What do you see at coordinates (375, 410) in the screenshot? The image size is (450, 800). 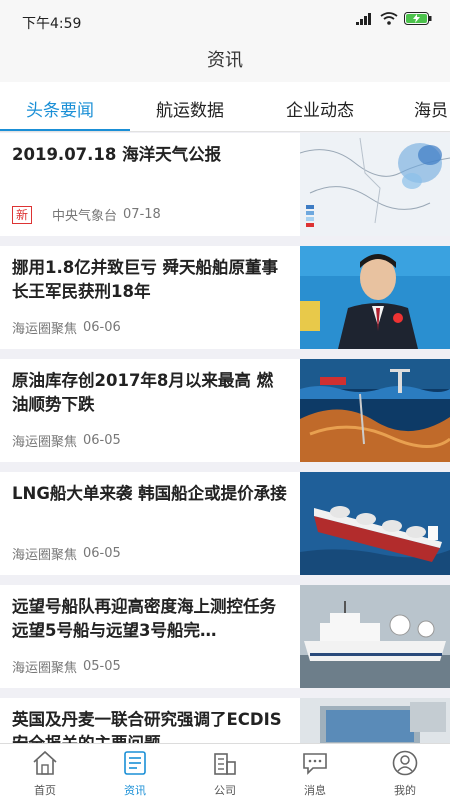 I see `oil-illustration-image` at bounding box center [375, 410].